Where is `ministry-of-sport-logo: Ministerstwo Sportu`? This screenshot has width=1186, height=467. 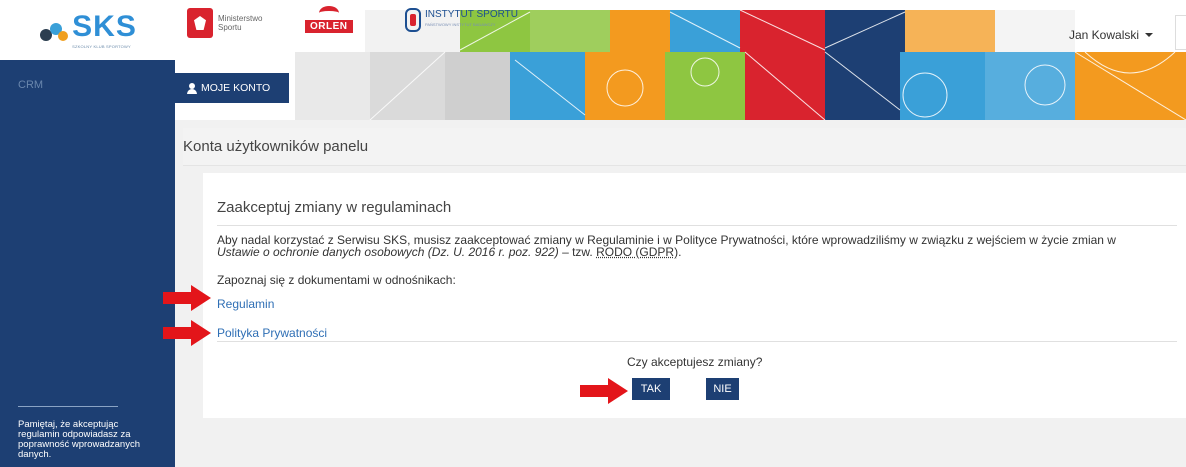
ministry-of-sport-logo: Ministerstwo Sportu is located at coordinates (227, 23).